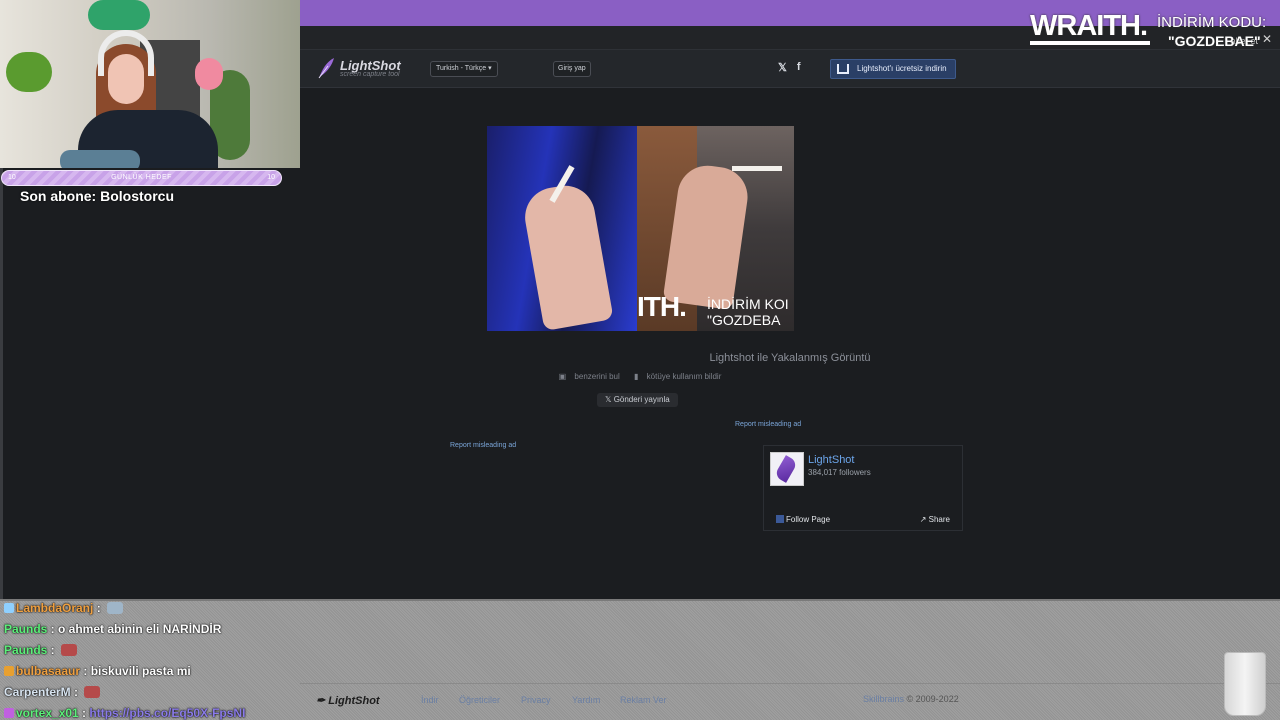 Image resolution: width=1280 pixels, height=720 pixels. What do you see at coordinates (54, 608) in the screenshot?
I see `chat-username: LambdaOranj` at bounding box center [54, 608].